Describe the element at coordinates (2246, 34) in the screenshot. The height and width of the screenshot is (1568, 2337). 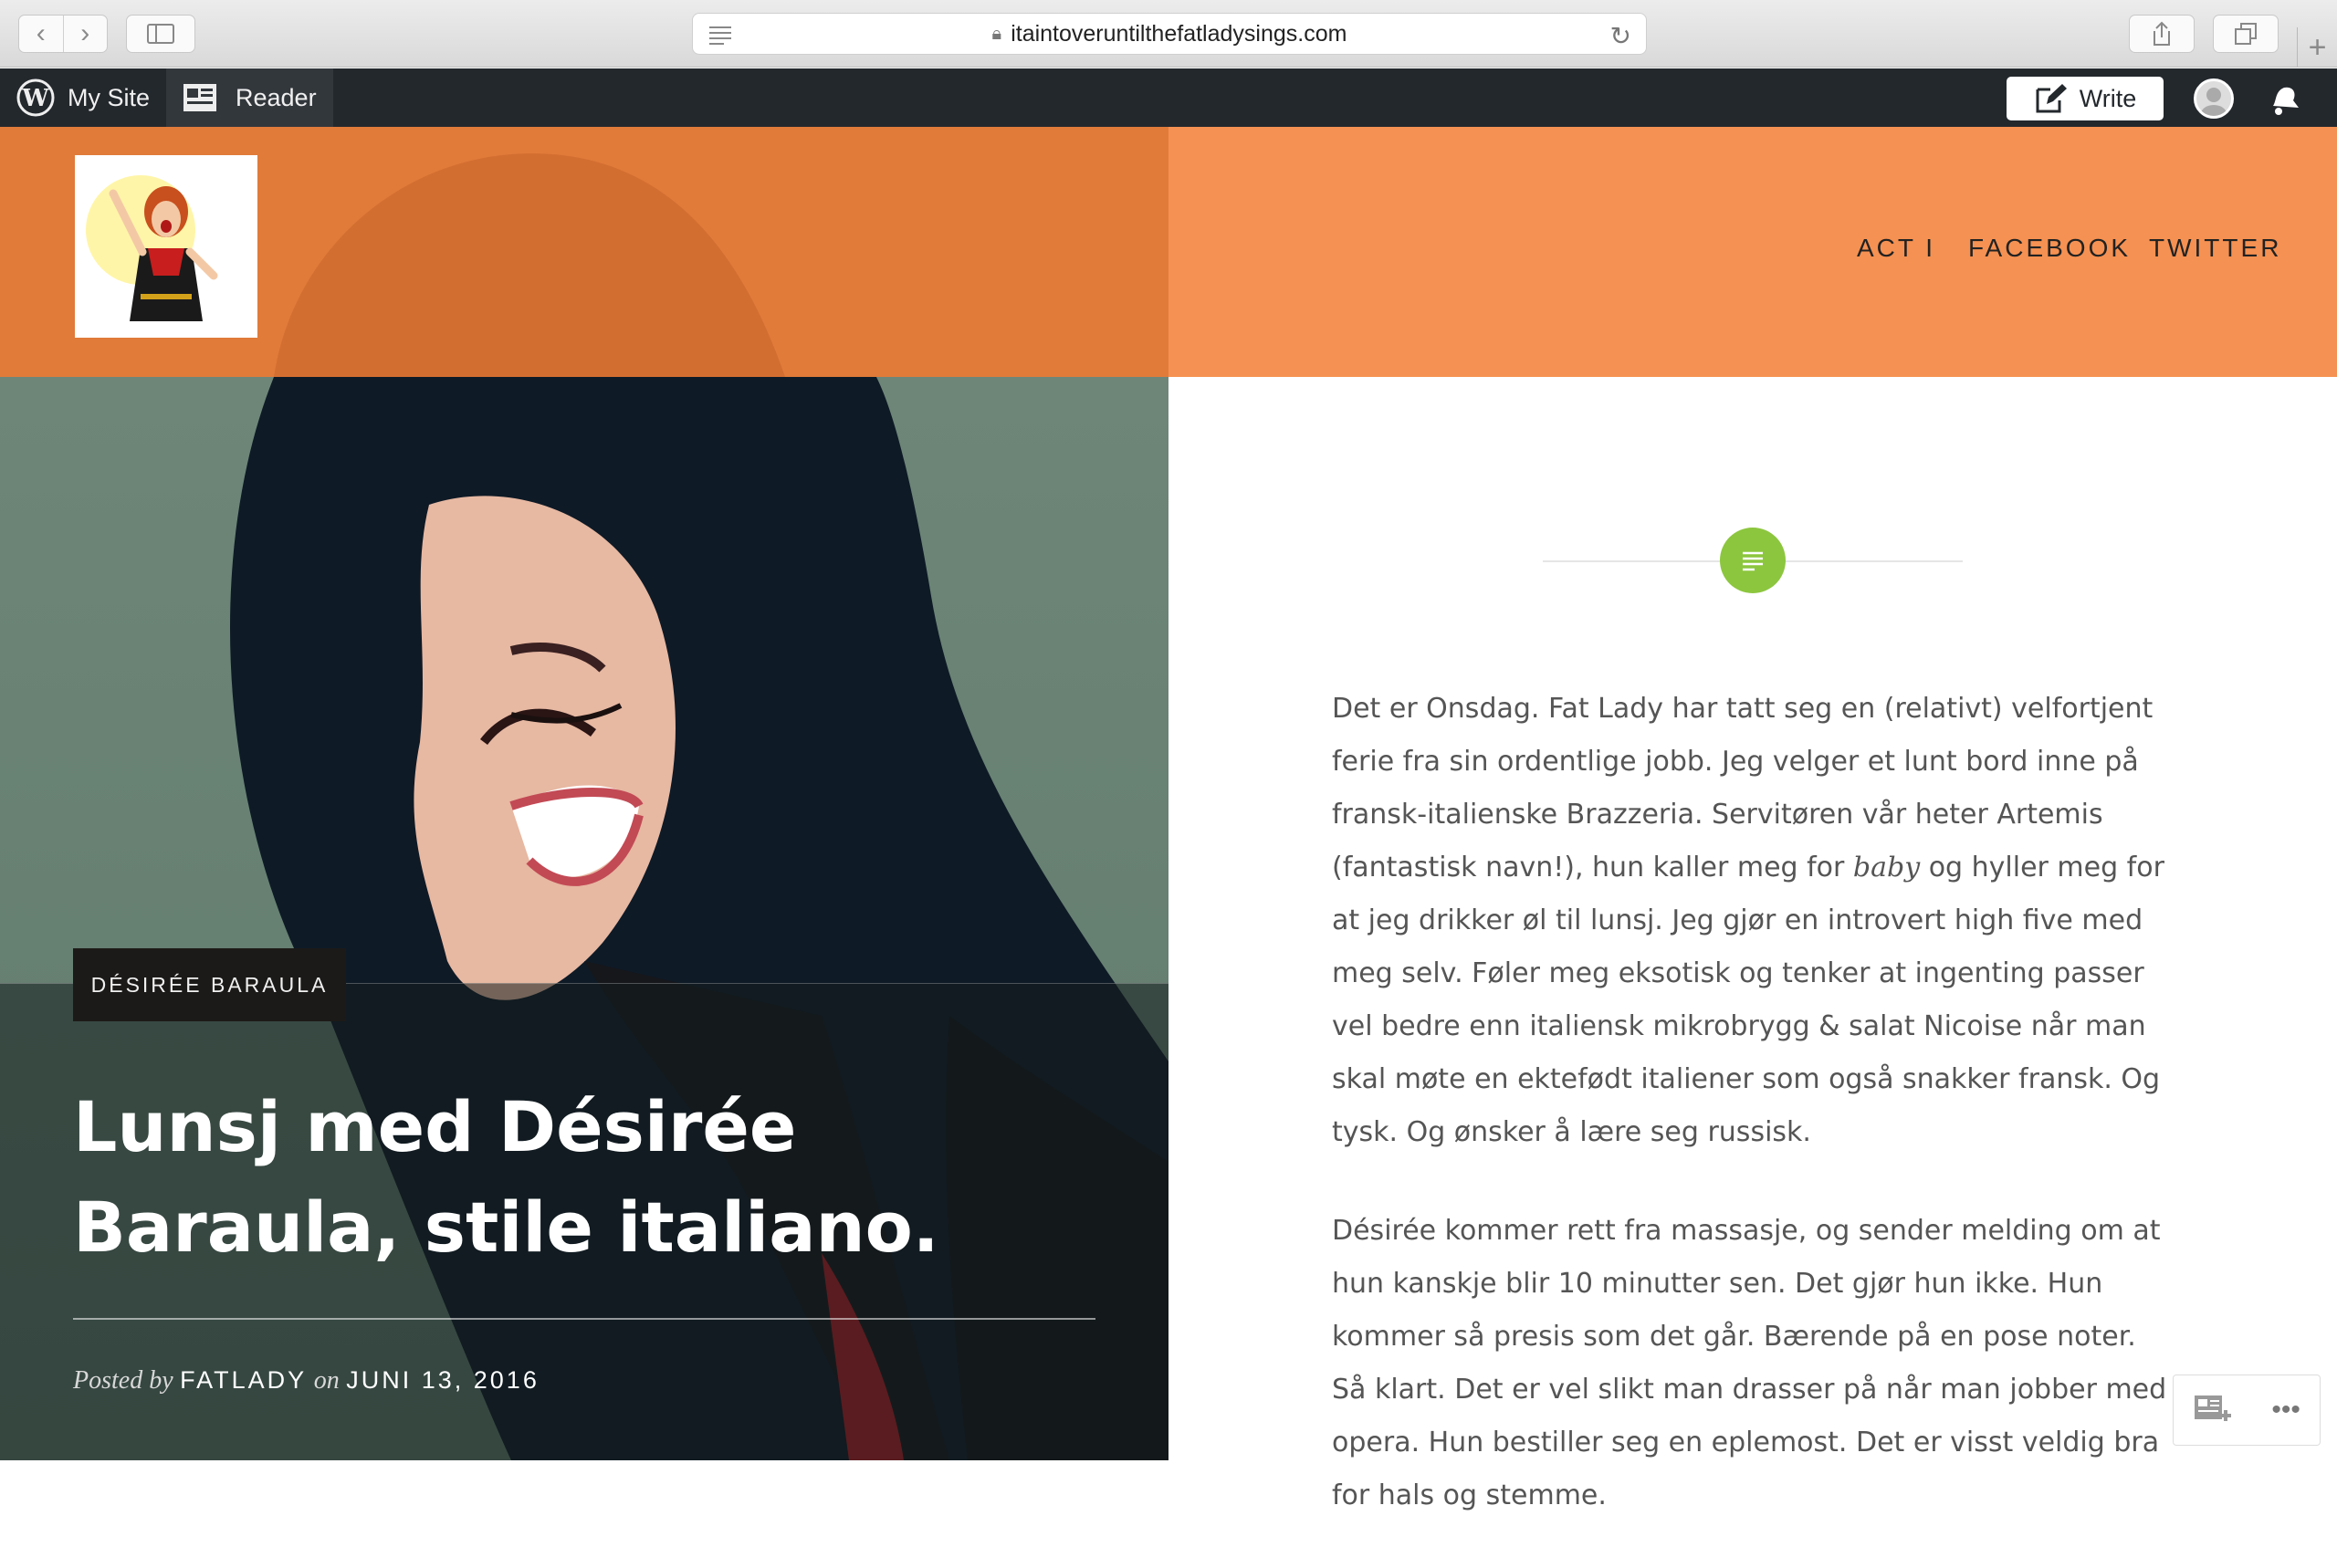
I see `tabs-icon` at that location.